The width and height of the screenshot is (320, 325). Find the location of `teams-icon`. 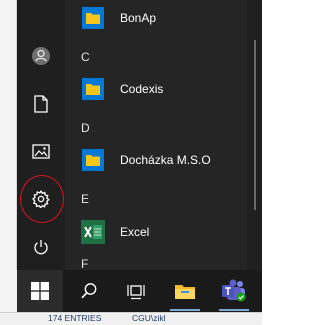

teams-icon is located at coordinates (234, 290).